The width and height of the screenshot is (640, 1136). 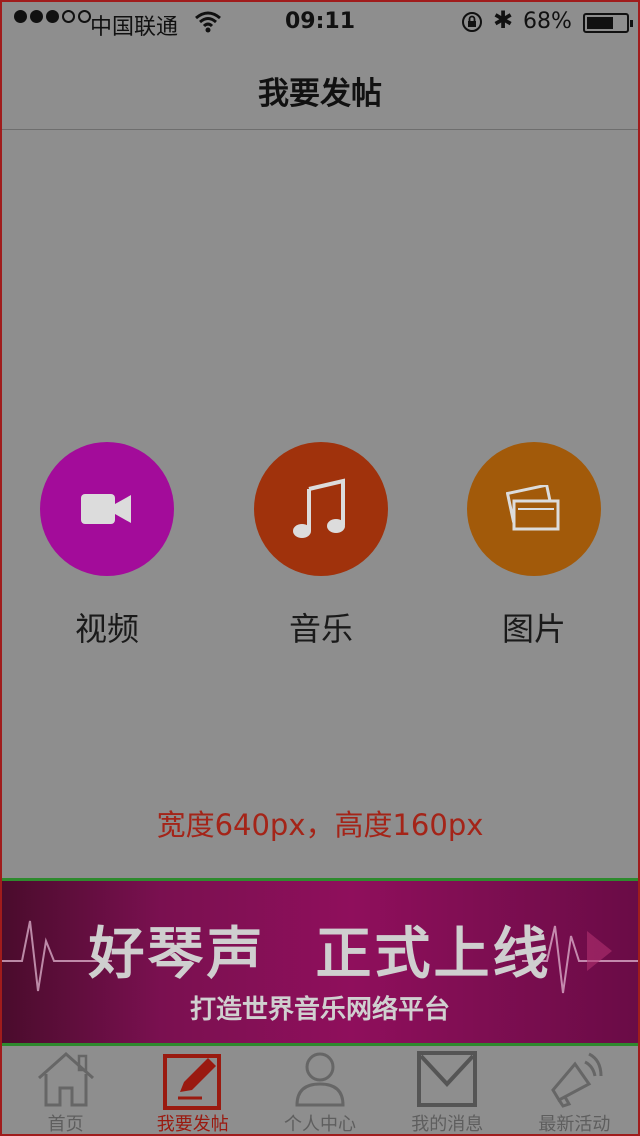 I want to click on music-note-icon, so click(x=319, y=508).